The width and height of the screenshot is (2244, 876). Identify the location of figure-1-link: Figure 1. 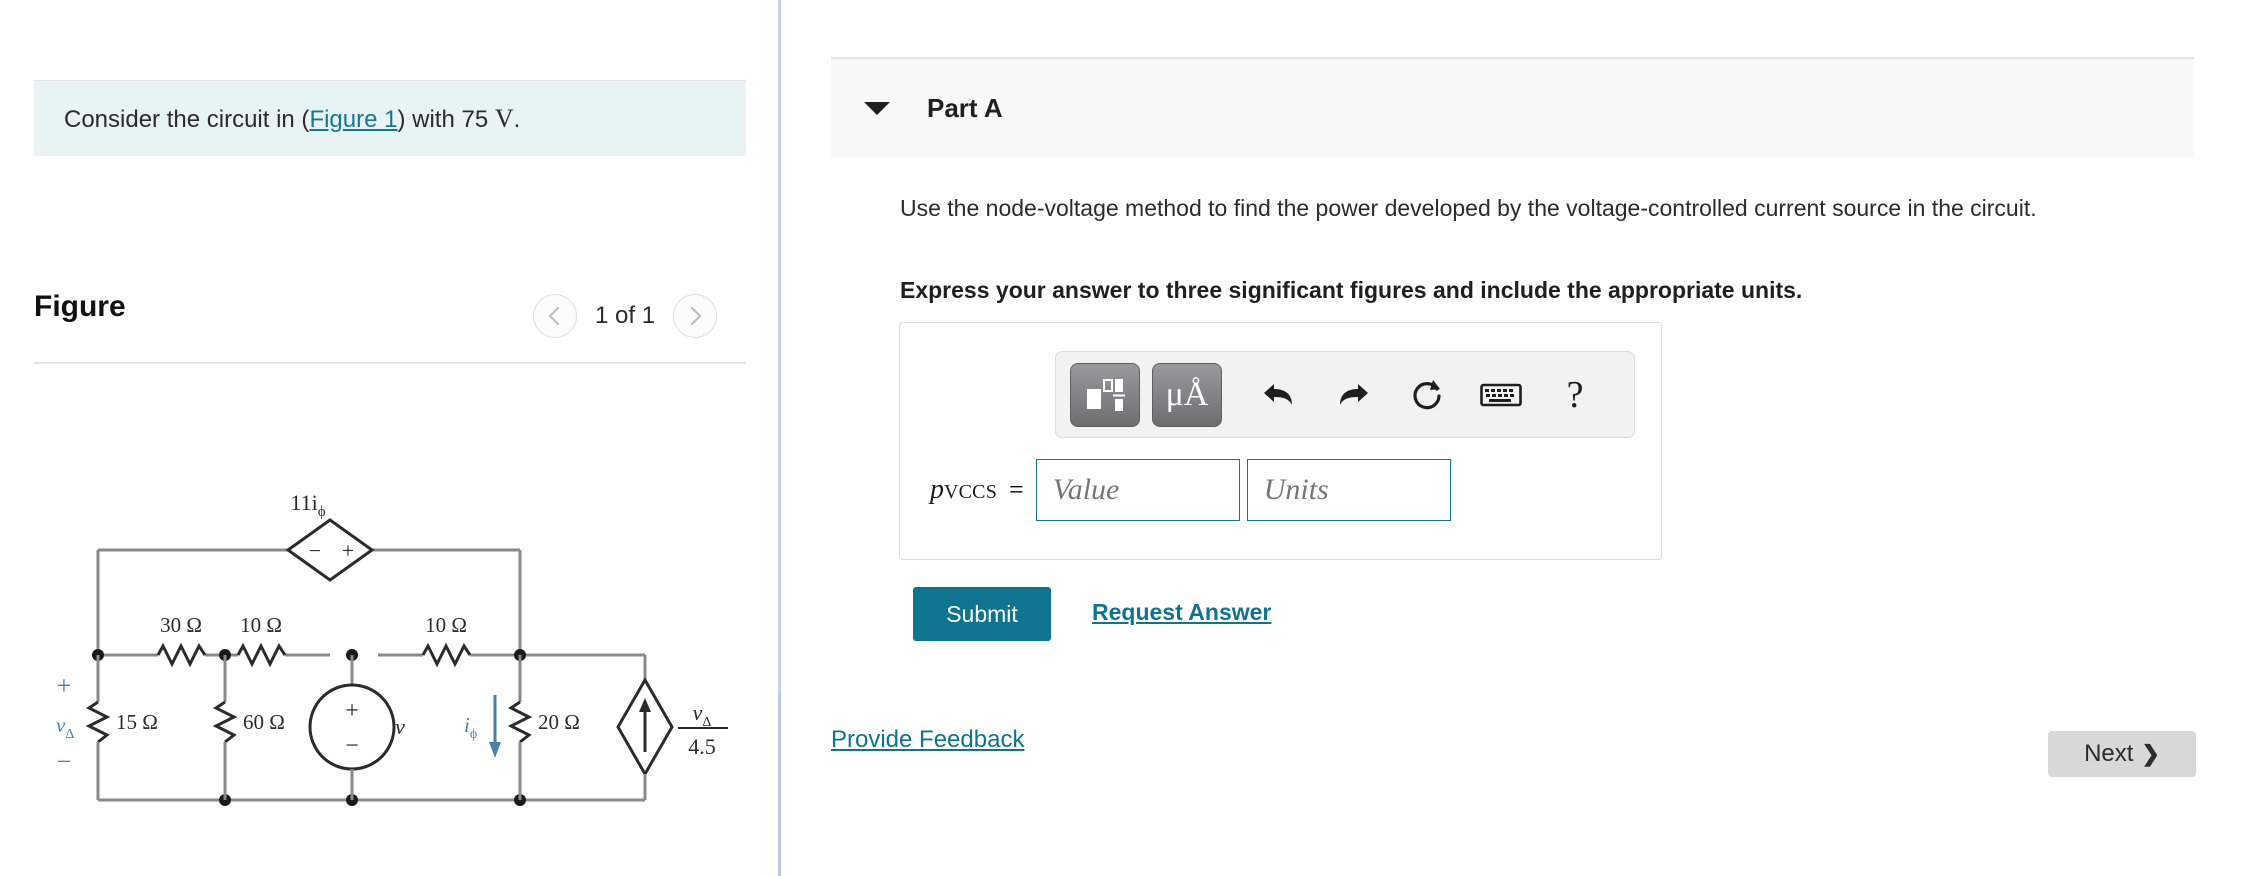
(353, 119).